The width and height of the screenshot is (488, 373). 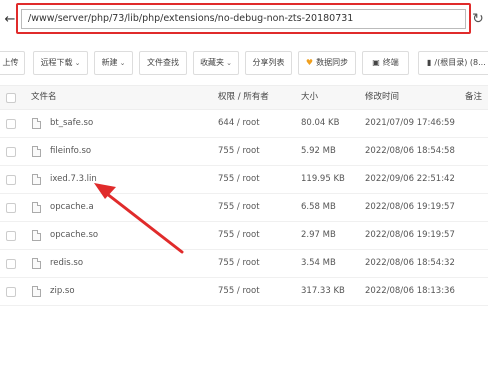 I want to click on column-size: 大小, so click(x=309, y=97).